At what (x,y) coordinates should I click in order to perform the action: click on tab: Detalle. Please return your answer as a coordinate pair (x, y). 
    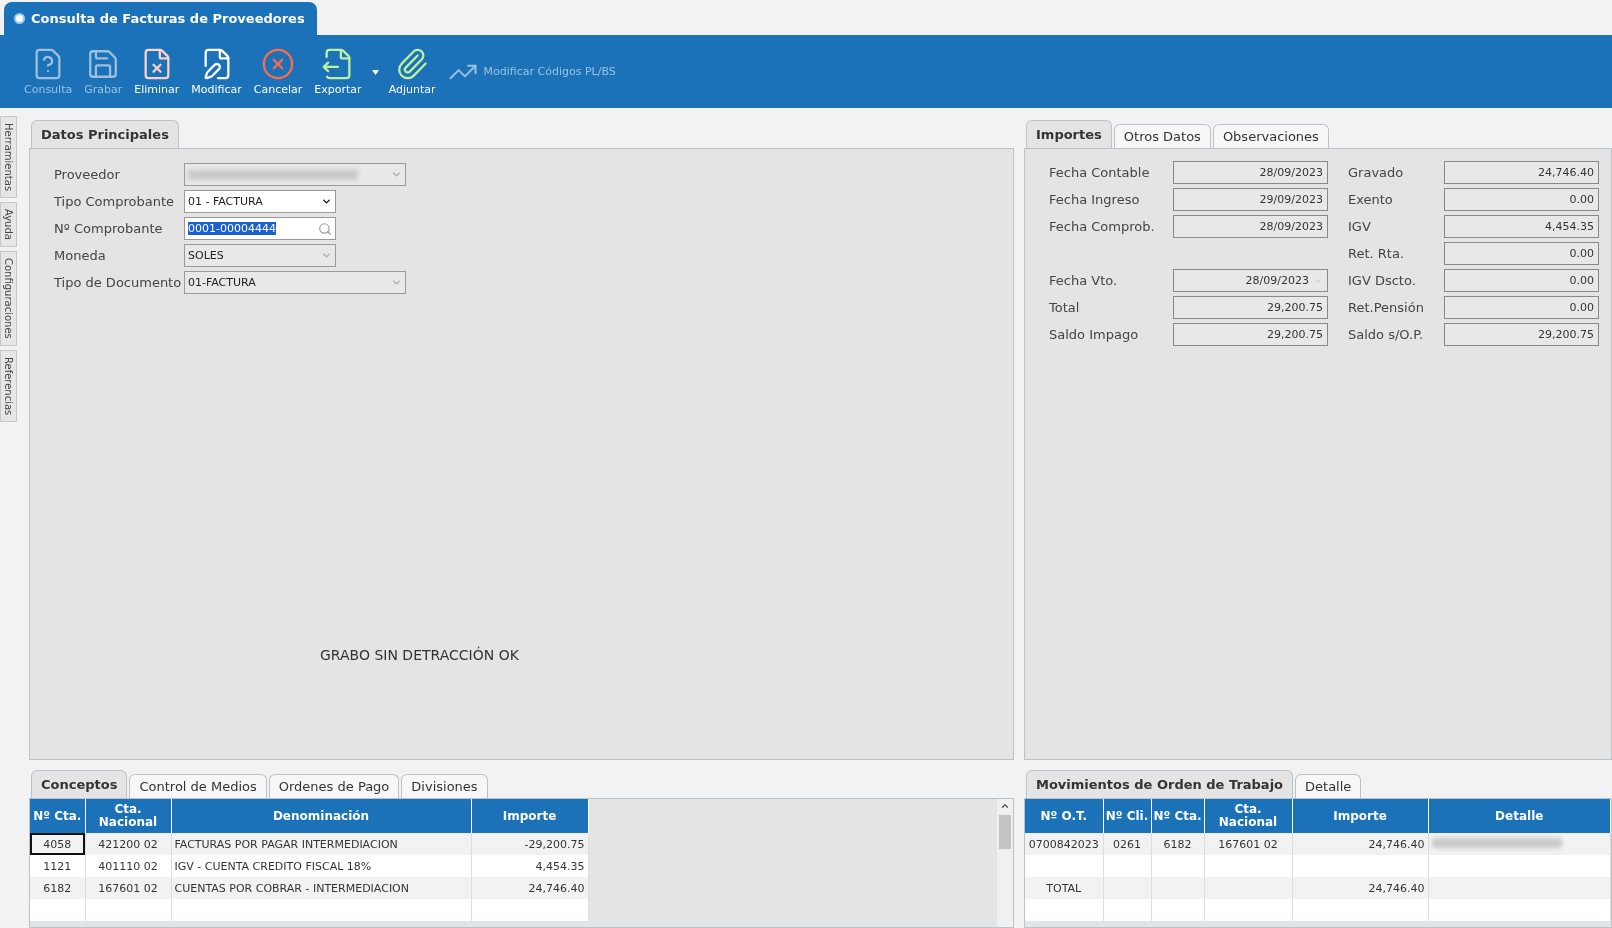
    Looking at the image, I should click on (1328, 786).